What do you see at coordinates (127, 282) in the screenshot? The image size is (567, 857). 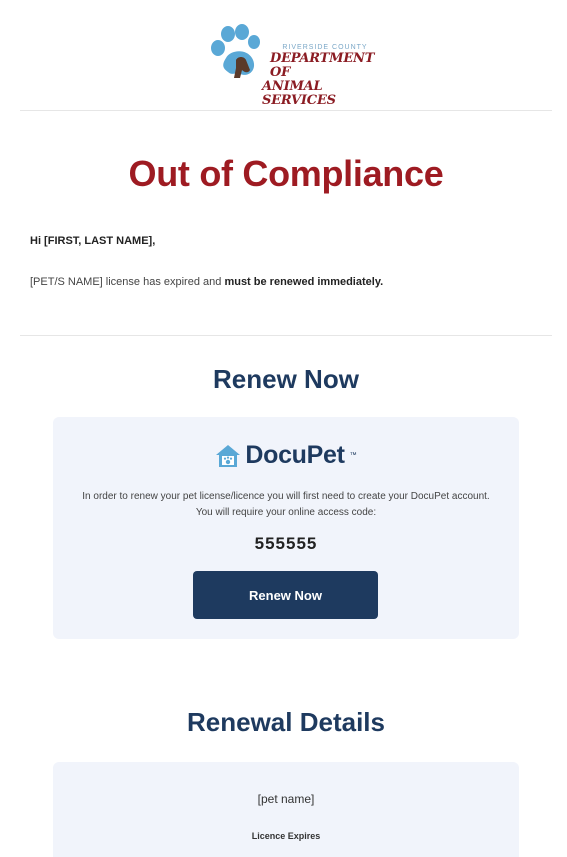 I see `expiry-message-text: [PET/S NAME] license has expired and` at bounding box center [127, 282].